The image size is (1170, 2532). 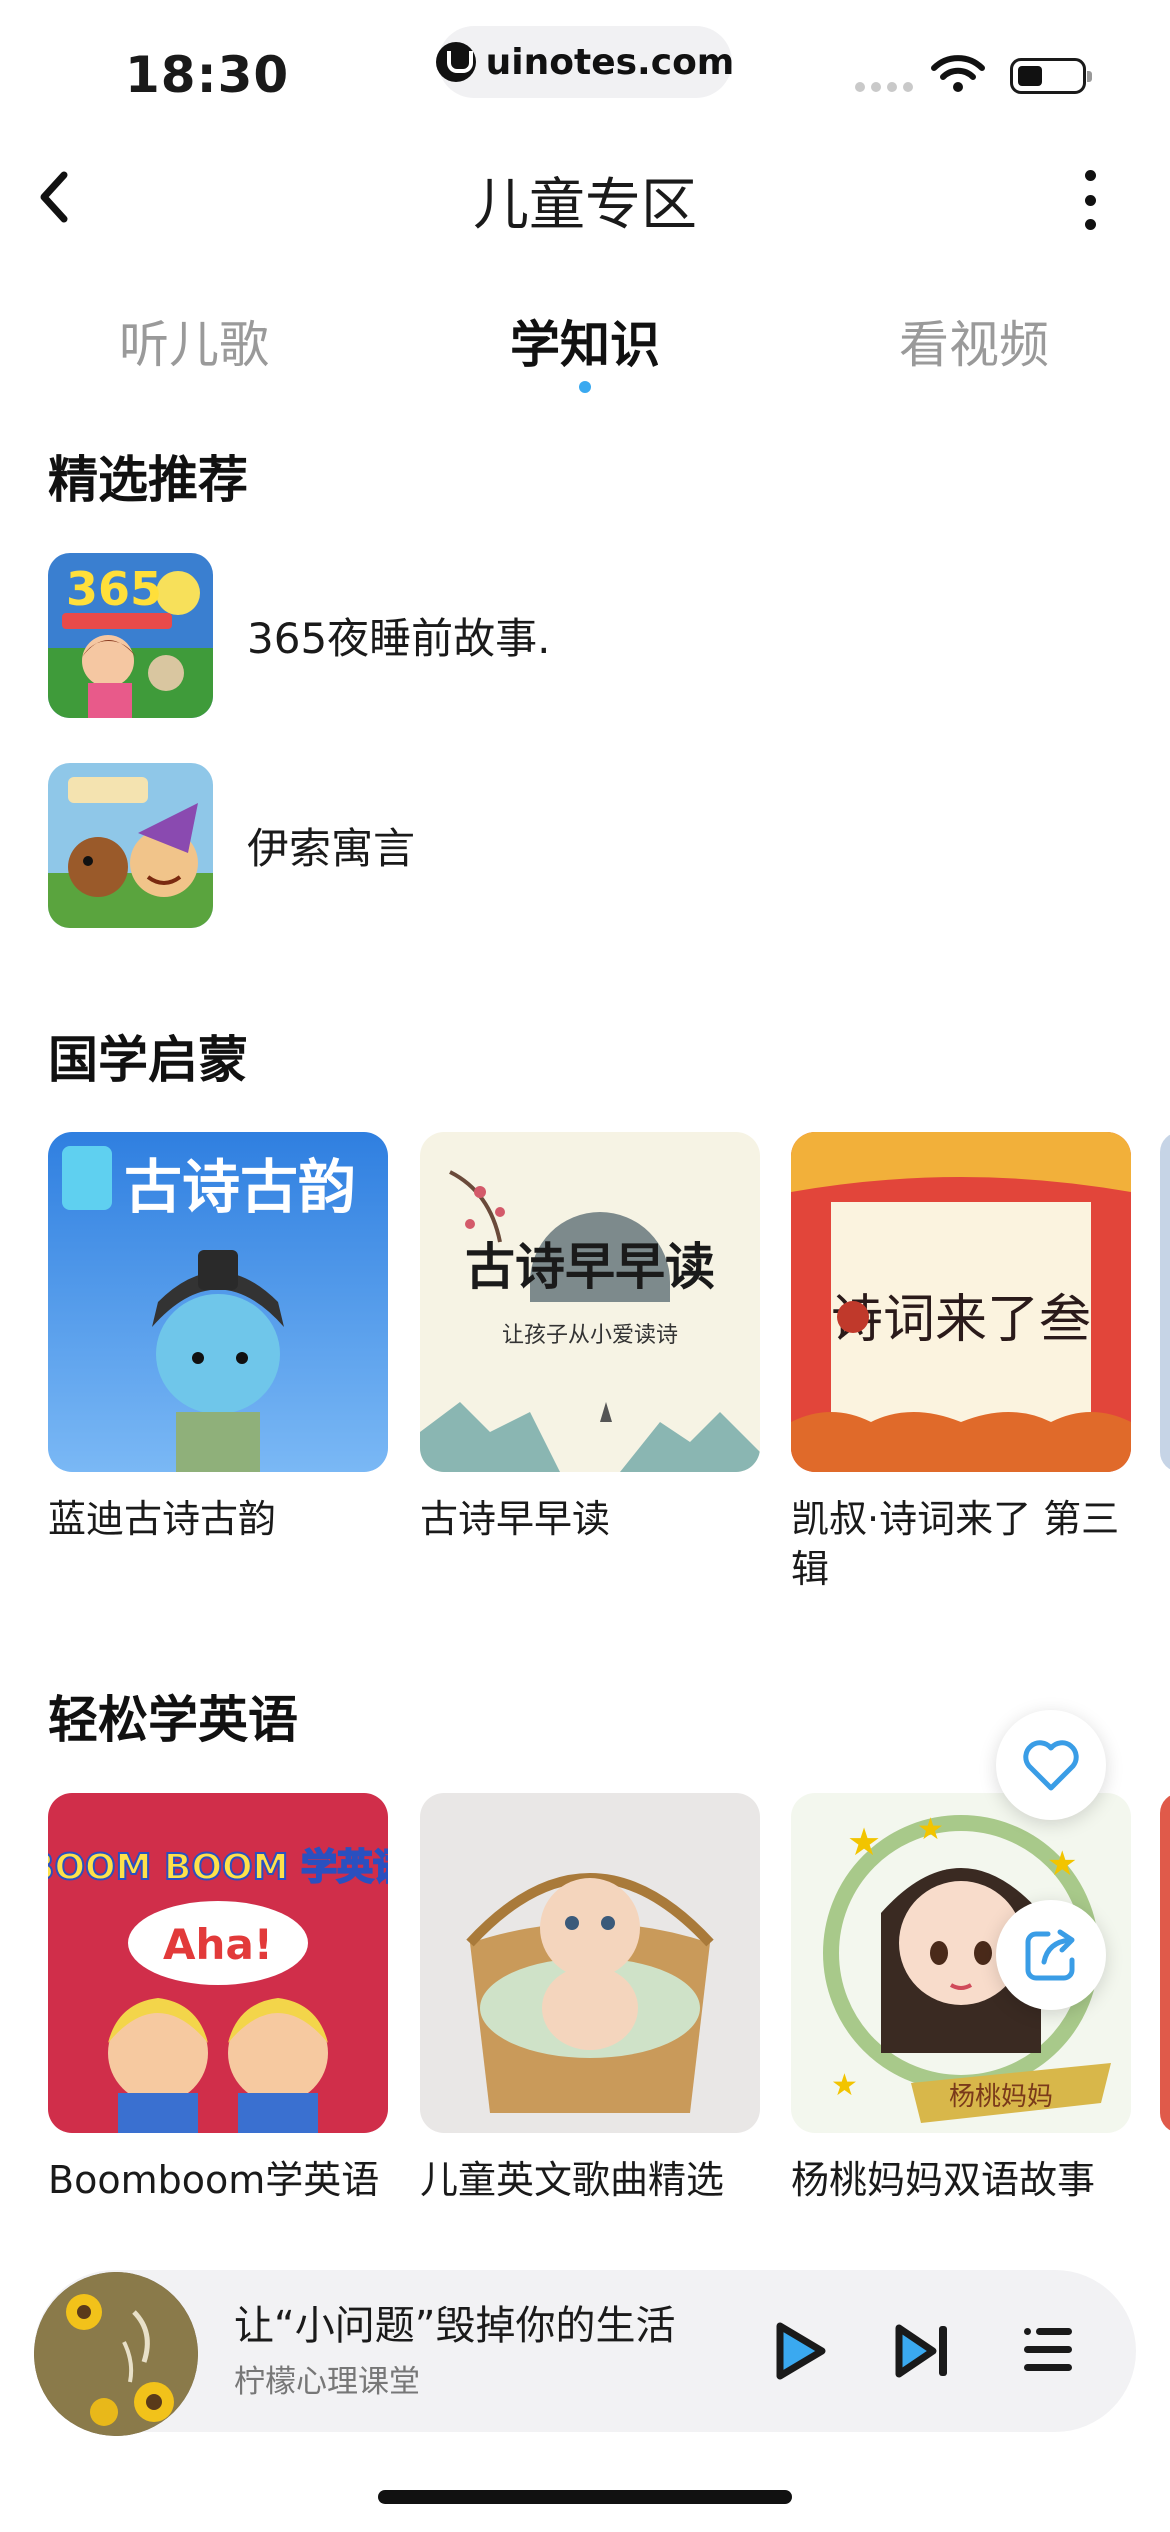 I want to click on next-track-icon, so click(x=923, y=2351).